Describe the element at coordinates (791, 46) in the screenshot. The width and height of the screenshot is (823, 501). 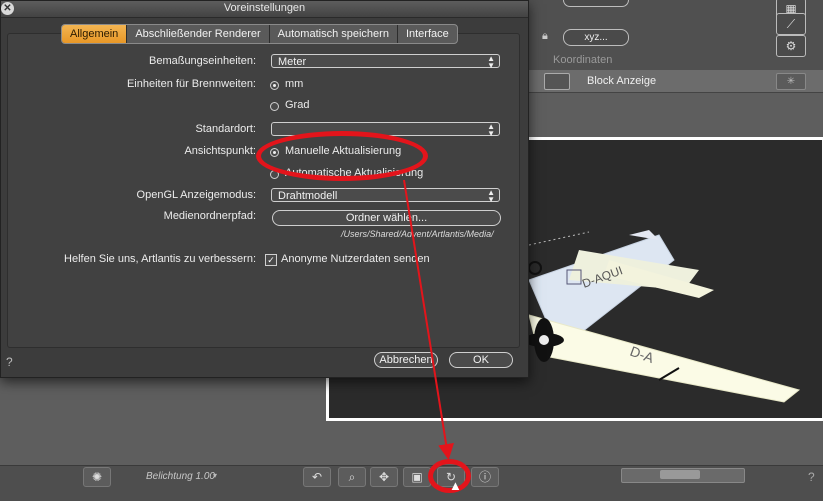
I see `gear-icon: ⚙` at that location.